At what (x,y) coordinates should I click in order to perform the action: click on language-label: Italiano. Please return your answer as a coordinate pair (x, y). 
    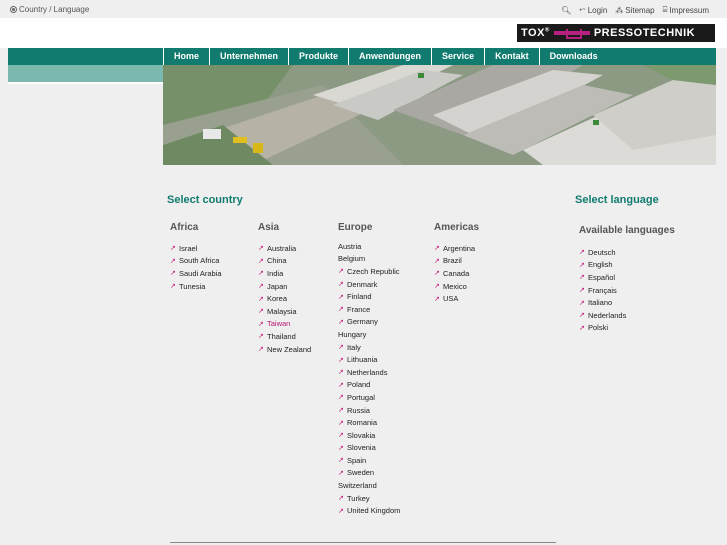
    Looking at the image, I should click on (600, 302).